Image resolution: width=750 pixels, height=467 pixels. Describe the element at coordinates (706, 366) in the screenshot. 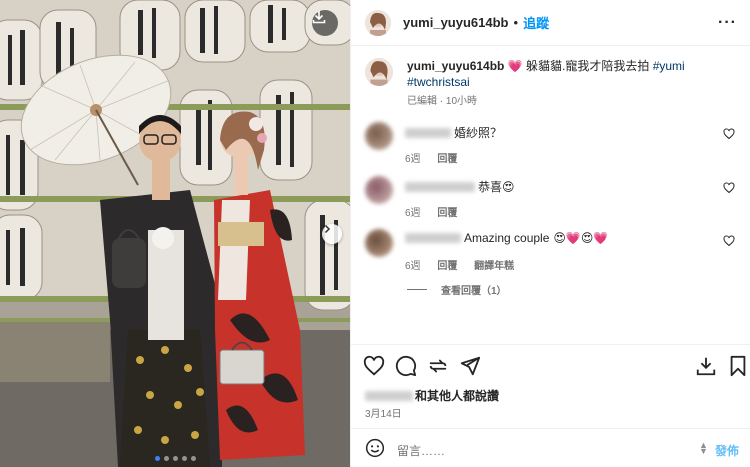

I see `download-to-device-icon` at that location.